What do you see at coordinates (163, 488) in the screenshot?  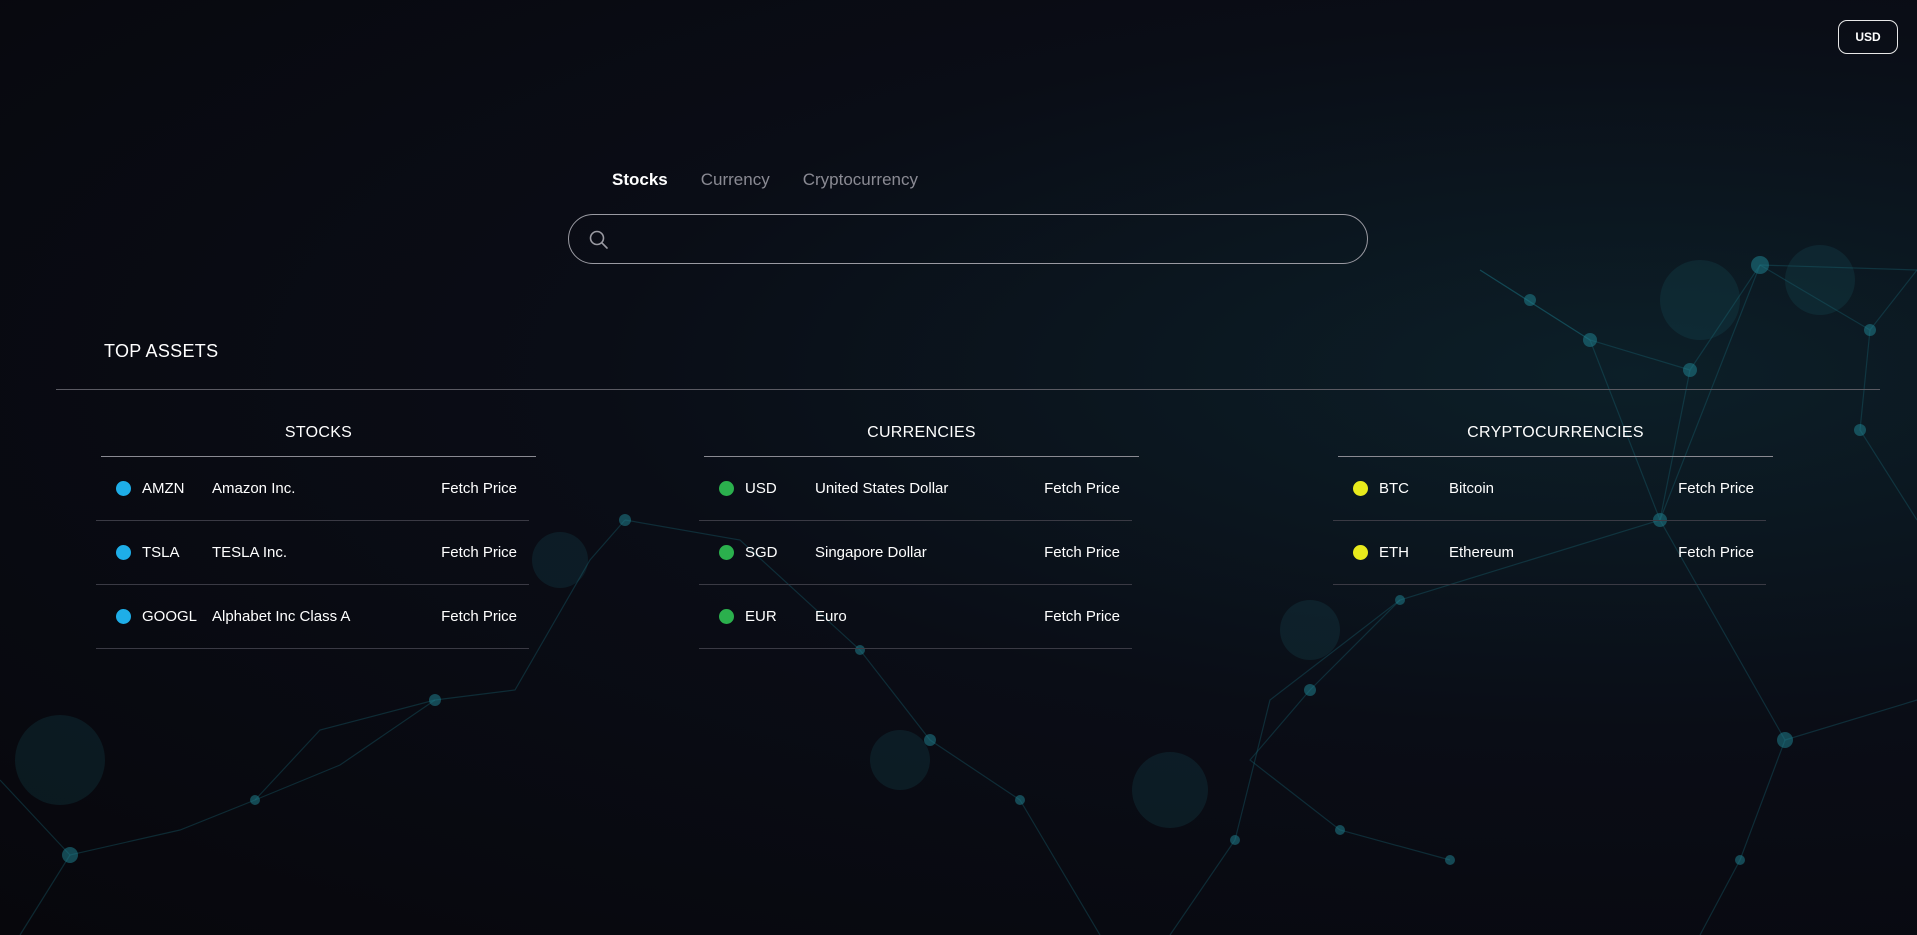 I see `asset-symbol: AMZN` at bounding box center [163, 488].